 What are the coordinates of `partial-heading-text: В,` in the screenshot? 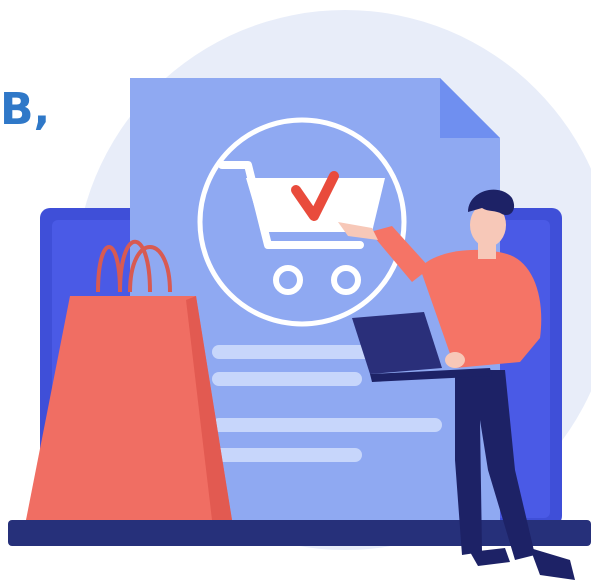 It's located at (25, 109).